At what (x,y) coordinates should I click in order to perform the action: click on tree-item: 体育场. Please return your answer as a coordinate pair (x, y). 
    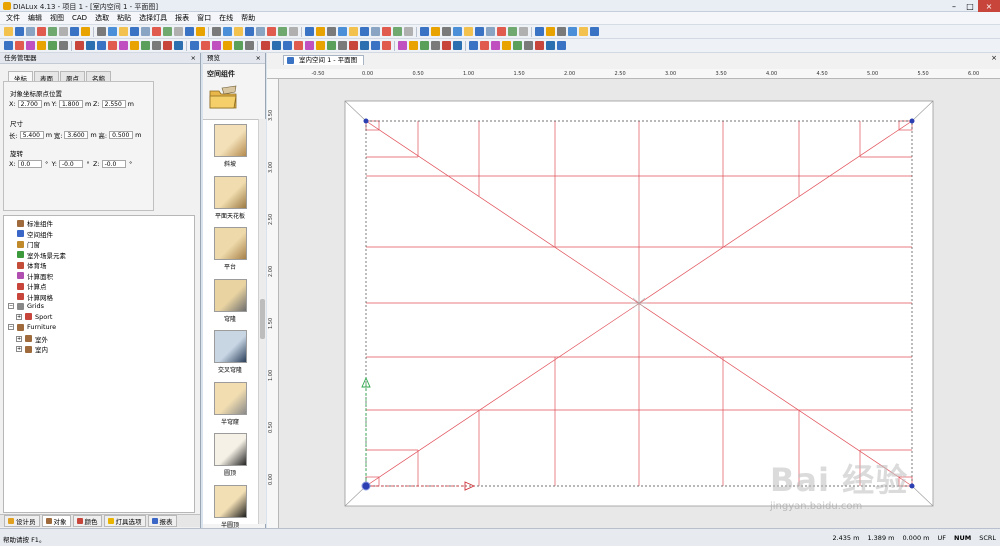
    Looking at the image, I should click on (27, 265).